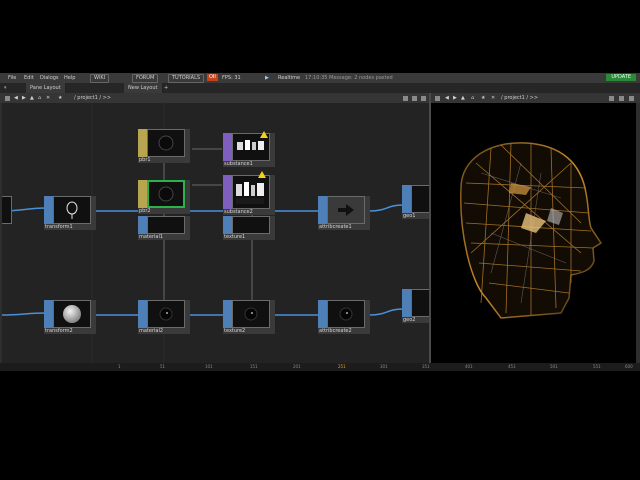  What do you see at coordinates (49, 78) in the screenshot?
I see `menu-dialogs: Dialogs` at bounding box center [49, 78].